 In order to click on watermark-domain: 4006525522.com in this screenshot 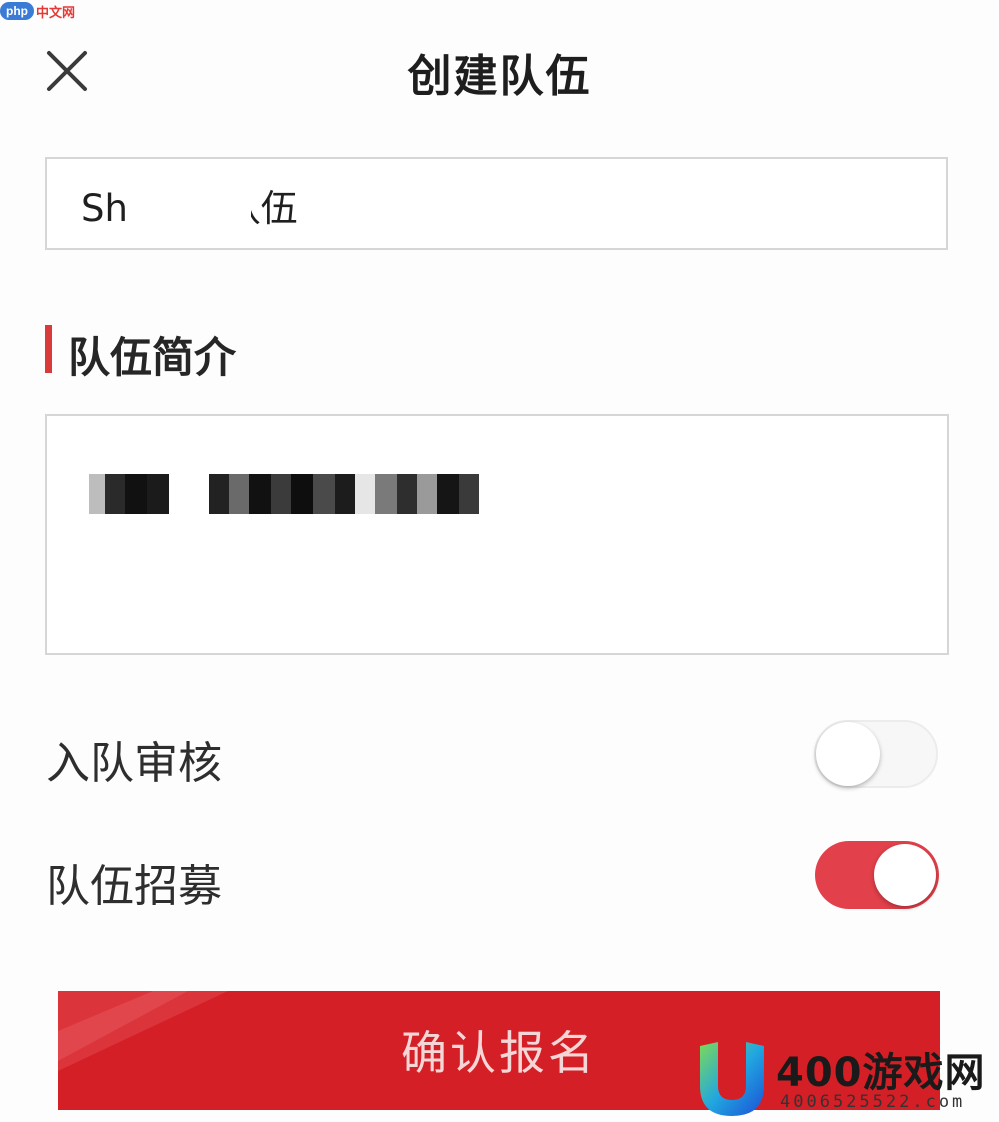, I will do `click(873, 1102)`.